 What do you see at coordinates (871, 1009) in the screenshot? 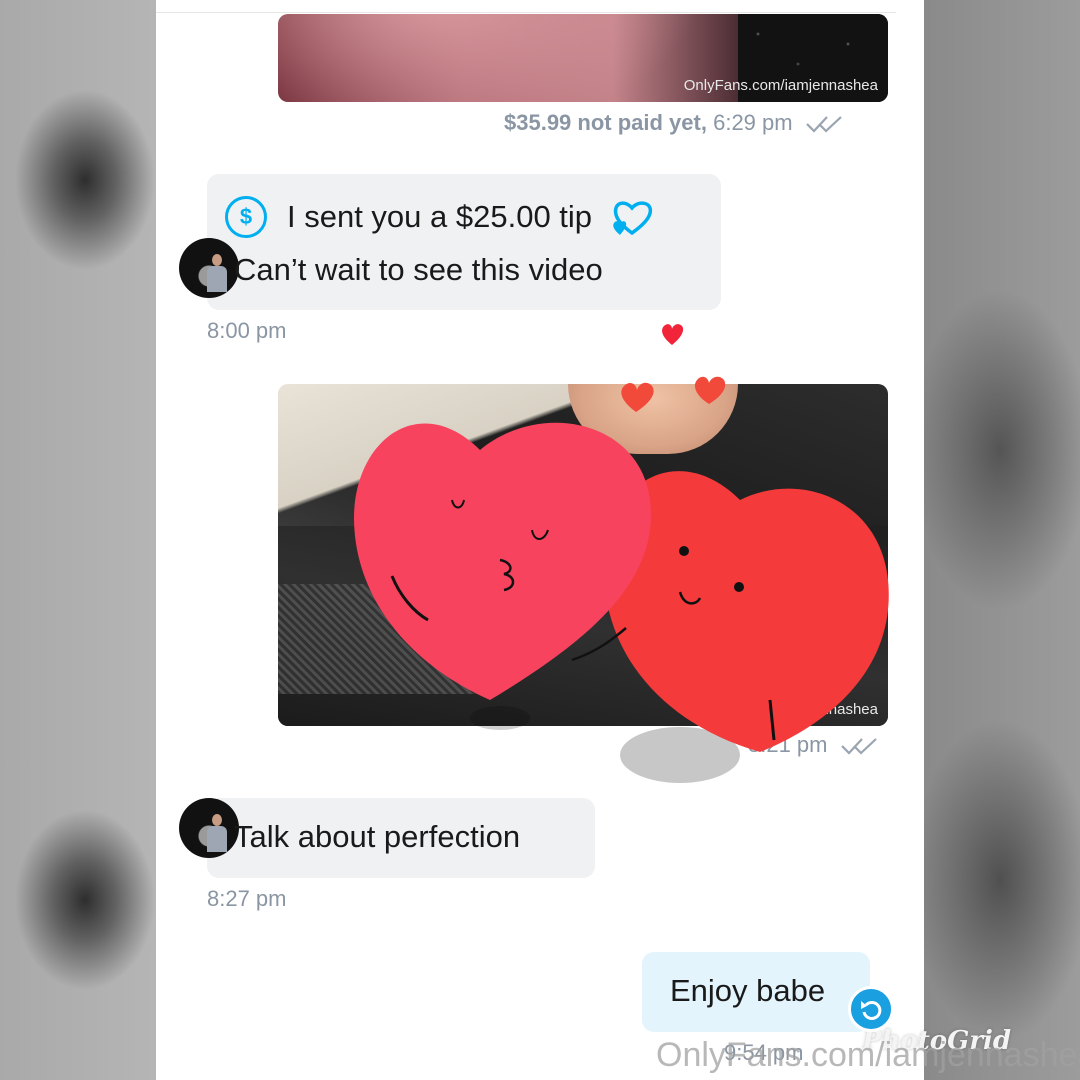
I see `resend-icon` at bounding box center [871, 1009].